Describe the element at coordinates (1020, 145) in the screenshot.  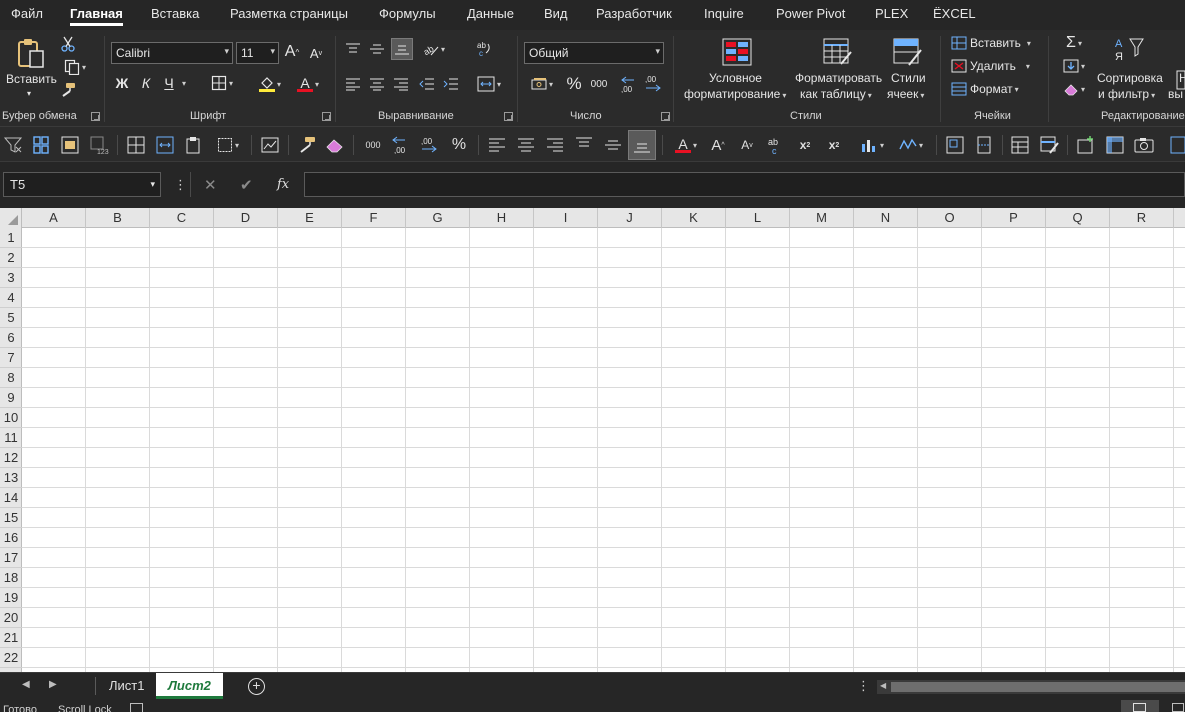
I see `insert-table-icon` at that location.